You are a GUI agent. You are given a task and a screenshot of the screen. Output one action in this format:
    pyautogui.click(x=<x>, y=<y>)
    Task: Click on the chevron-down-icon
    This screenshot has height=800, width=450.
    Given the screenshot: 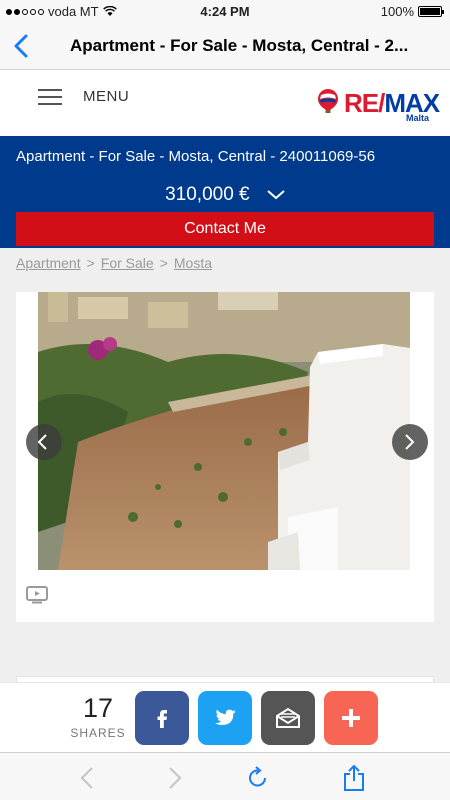 What is the action you would take?
    pyautogui.click(x=276, y=195)
    